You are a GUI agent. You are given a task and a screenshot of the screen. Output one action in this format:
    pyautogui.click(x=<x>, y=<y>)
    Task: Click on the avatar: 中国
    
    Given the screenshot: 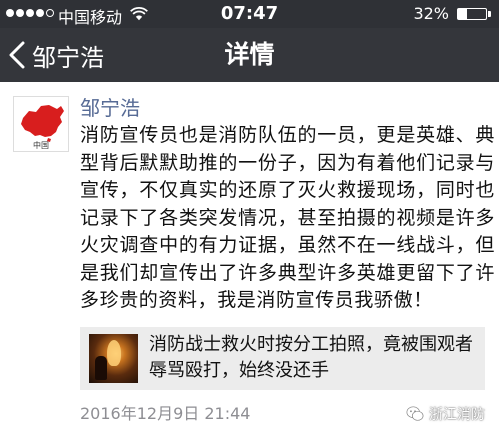 What is the action you would take?
    pyautogui.click(x=41, y=124)
    